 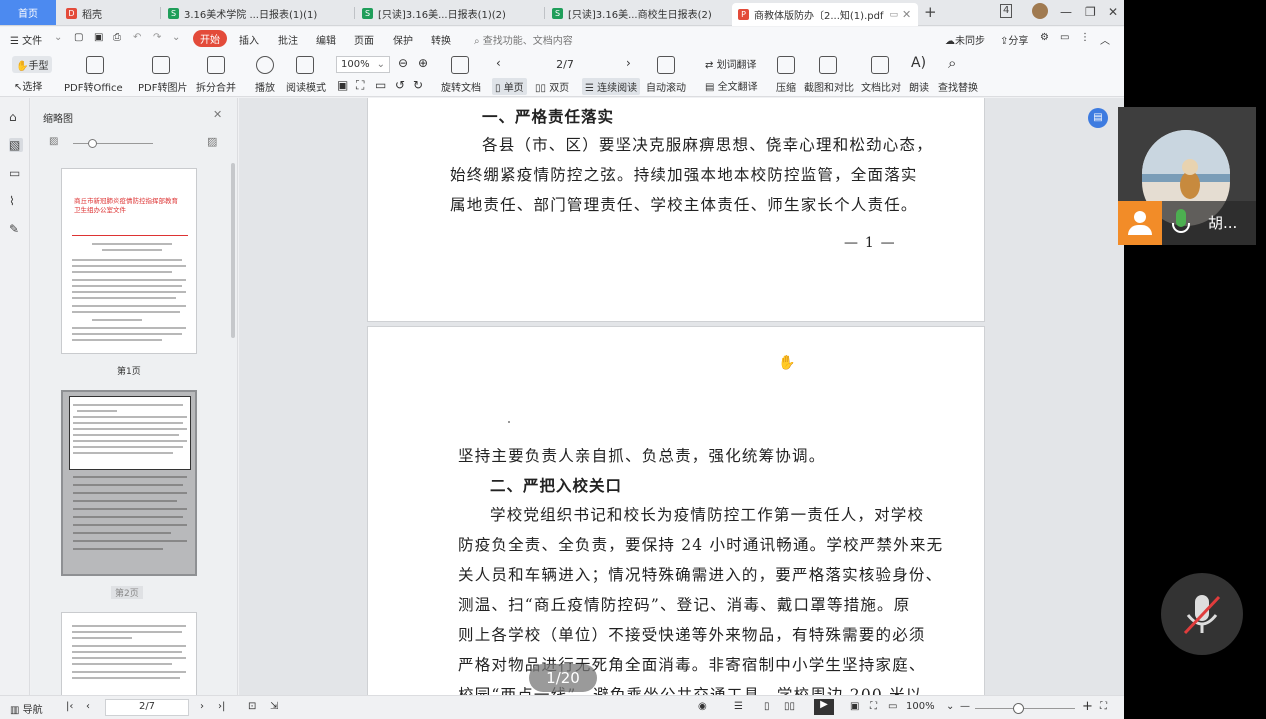 I want to click on zoom-select: 100% ⌄, so click(x=363, y=64).